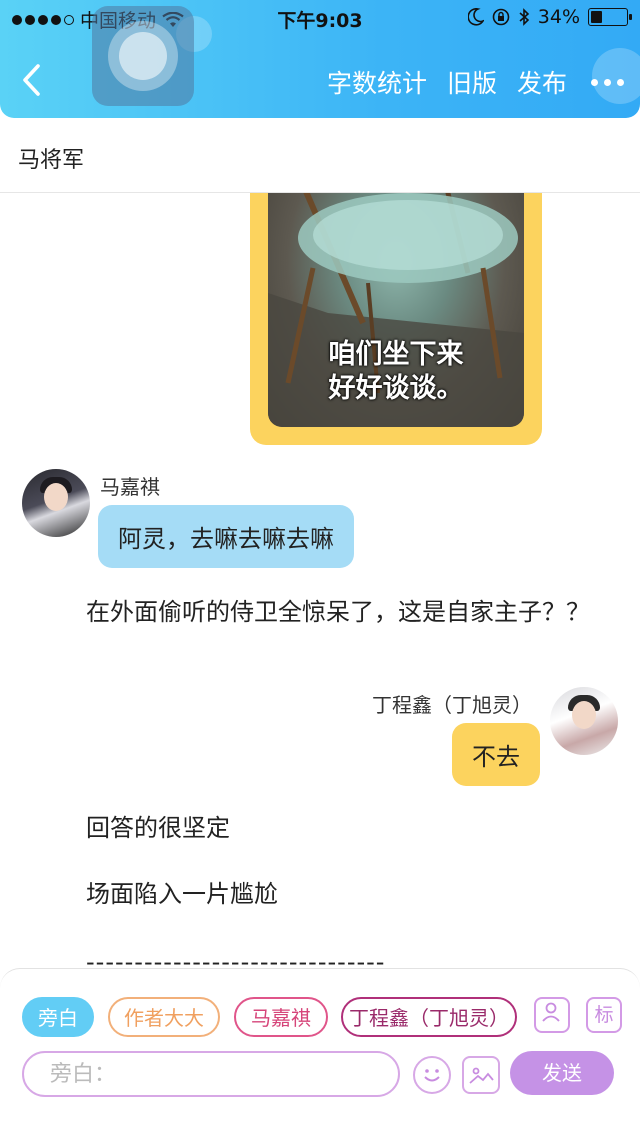 The image size is (640, 1140). What do you see at coordinates (562, 1073) in the screenshot?
I see `send-button: 发送` at bounding box center [562, 1073].